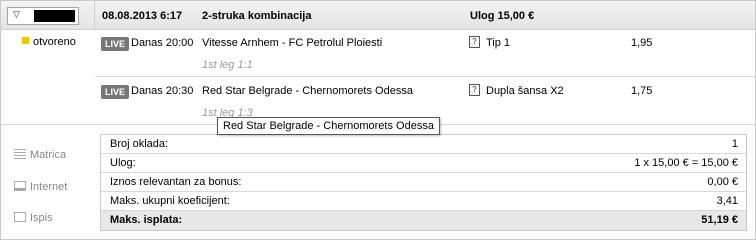 The image size is (756, 240). What do you see at coordinates (525, 91) in the screenshot?
I see `tip-label: Dupla šansa X2` at bounding box center [525, 91].